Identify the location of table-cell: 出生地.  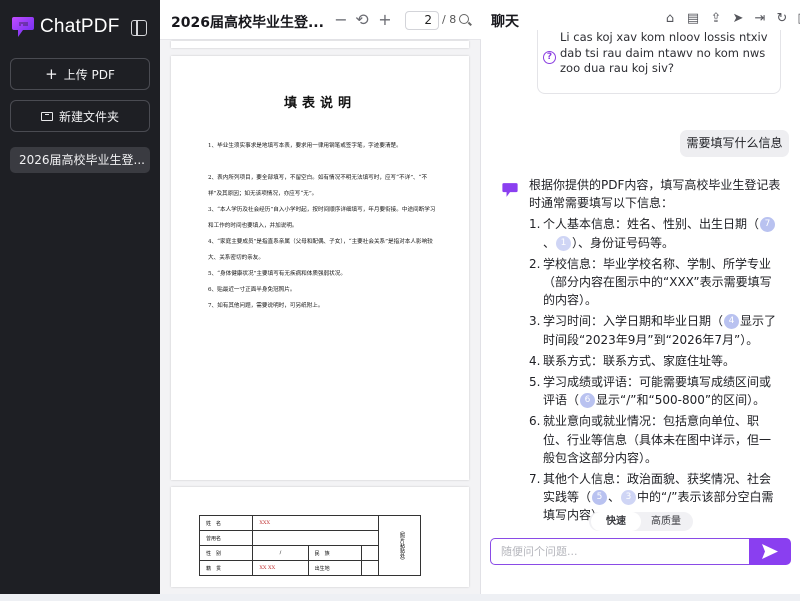
(335, 568).